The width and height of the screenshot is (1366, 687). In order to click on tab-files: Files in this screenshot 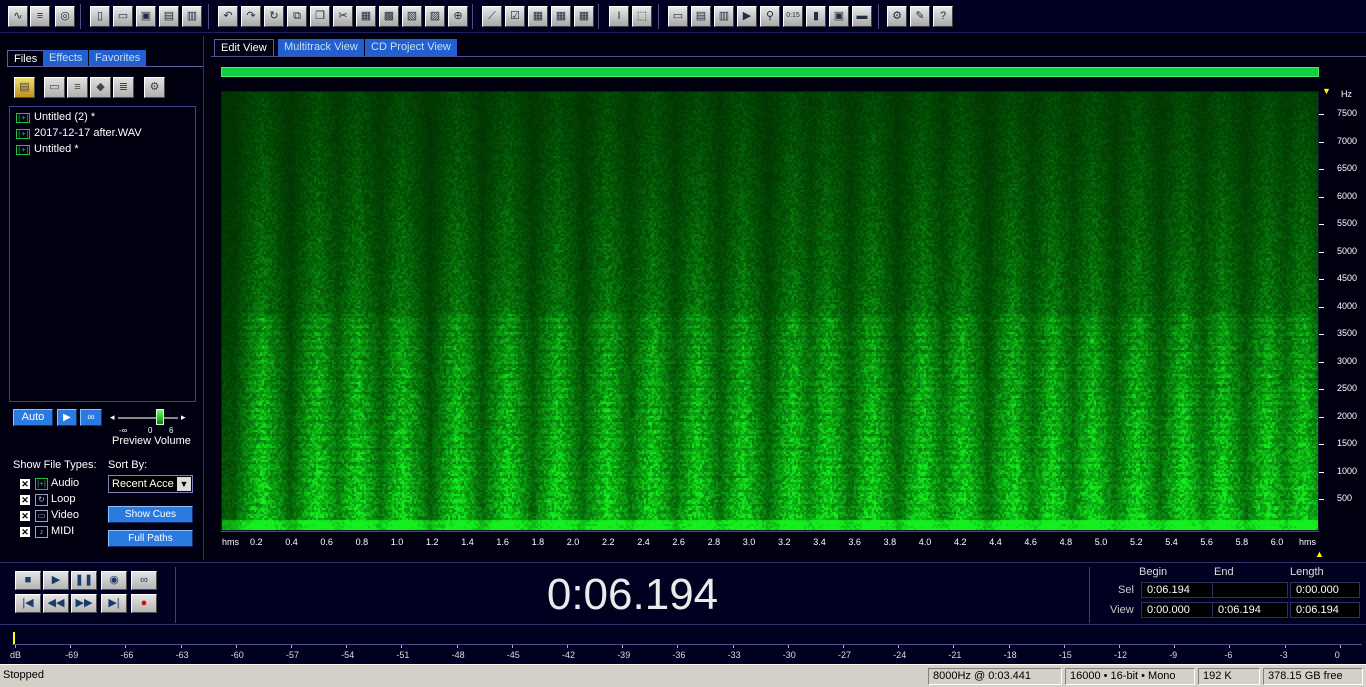, I will do `click(26, 58)`.